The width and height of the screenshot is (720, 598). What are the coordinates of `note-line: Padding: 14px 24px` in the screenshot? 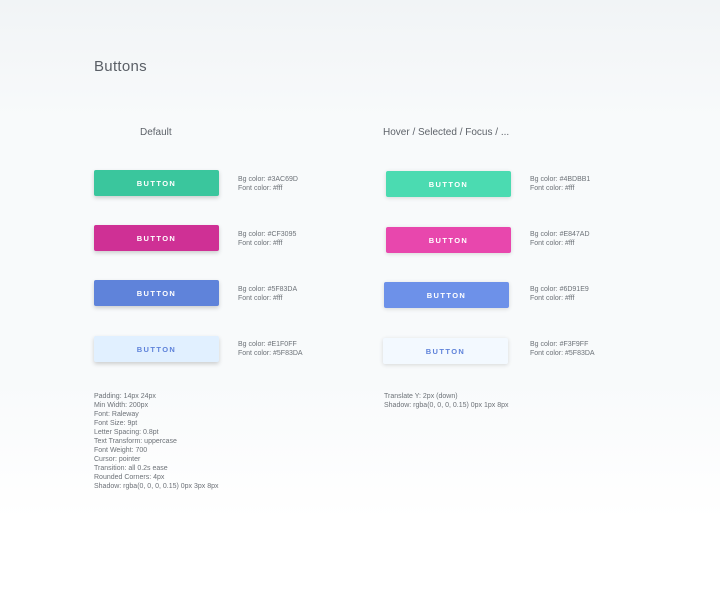 It's located at (125, 396).